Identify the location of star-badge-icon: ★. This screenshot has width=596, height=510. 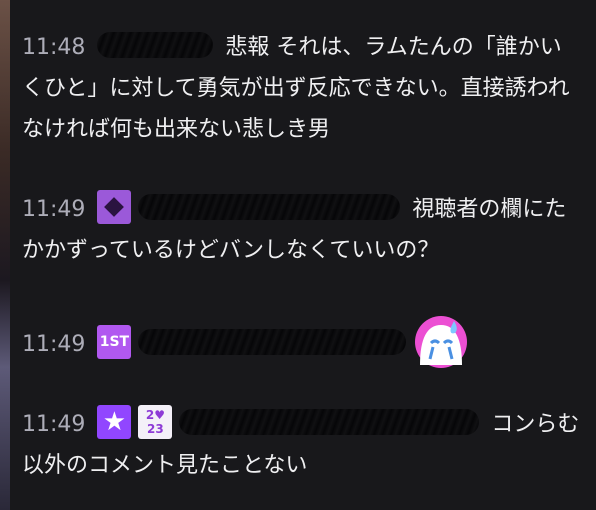
(114, 422).